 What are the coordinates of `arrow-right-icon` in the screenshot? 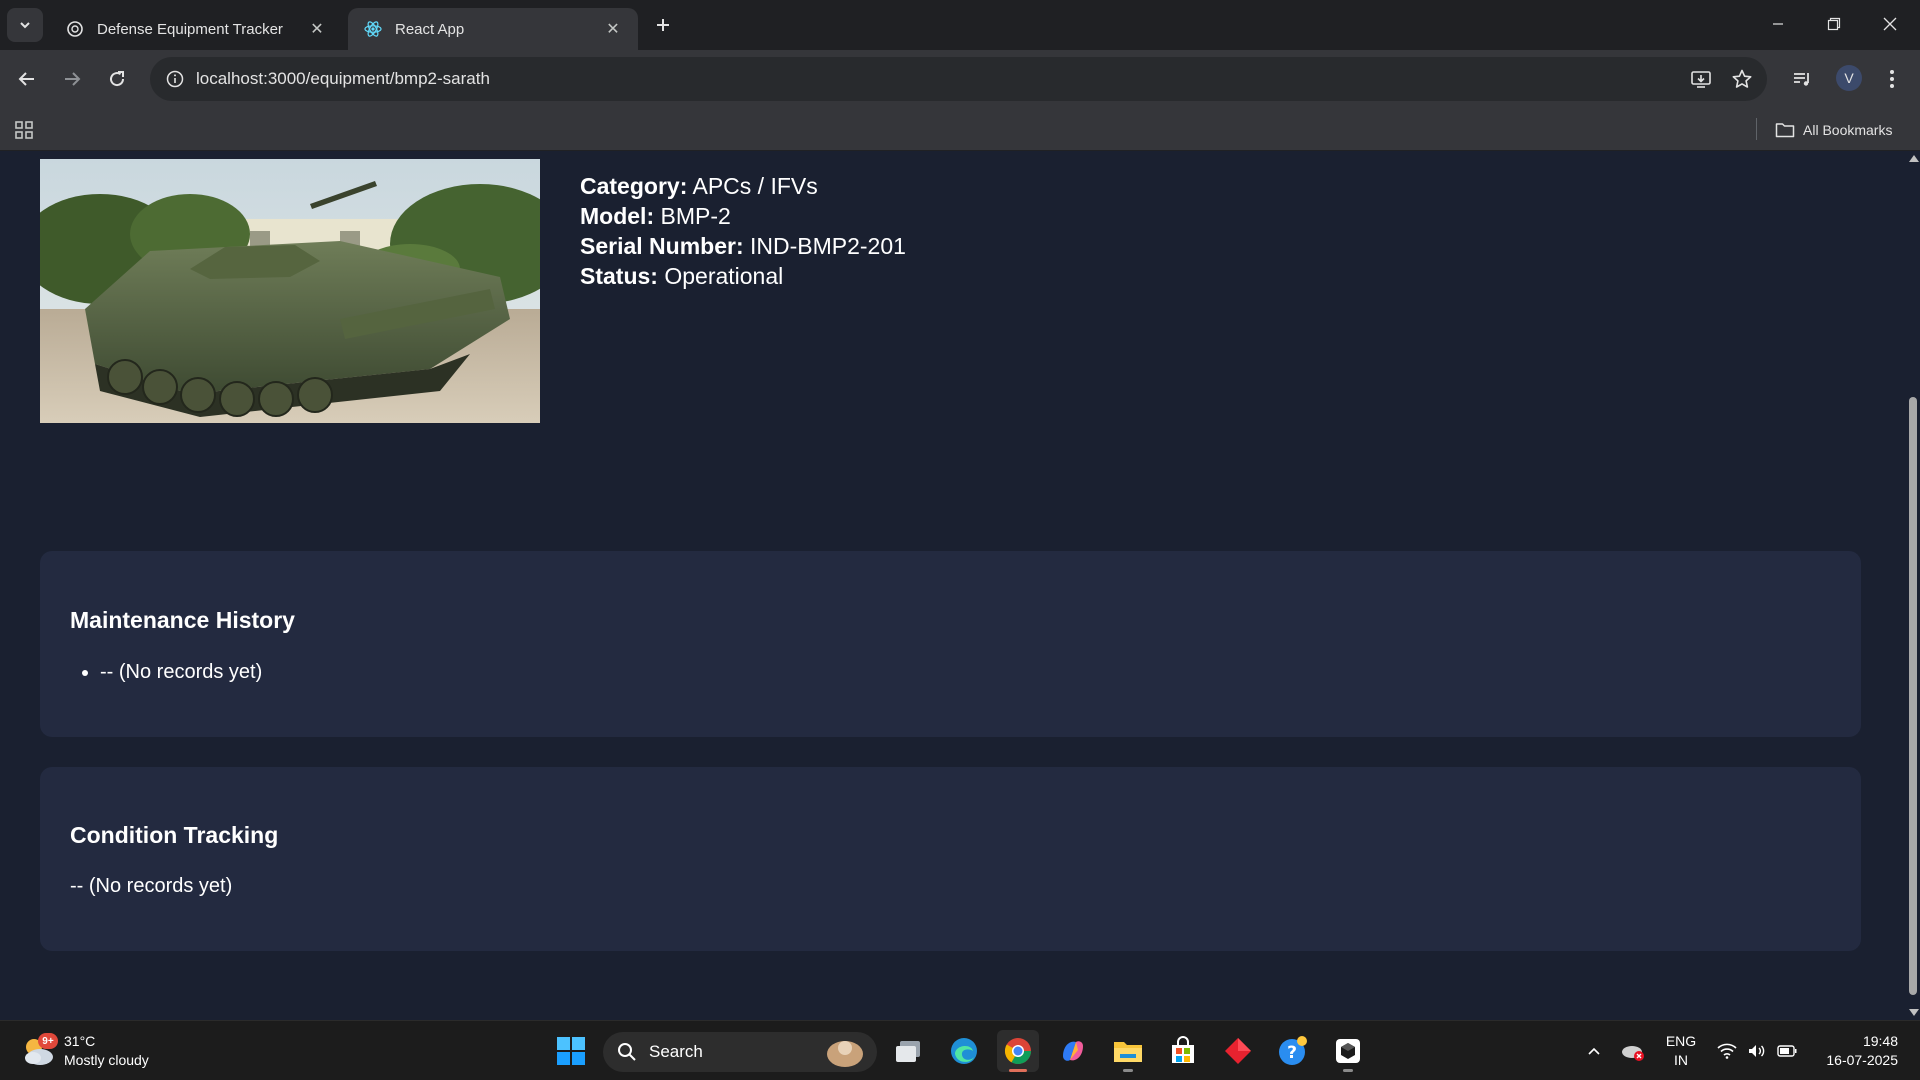 It's located at (73, 79).